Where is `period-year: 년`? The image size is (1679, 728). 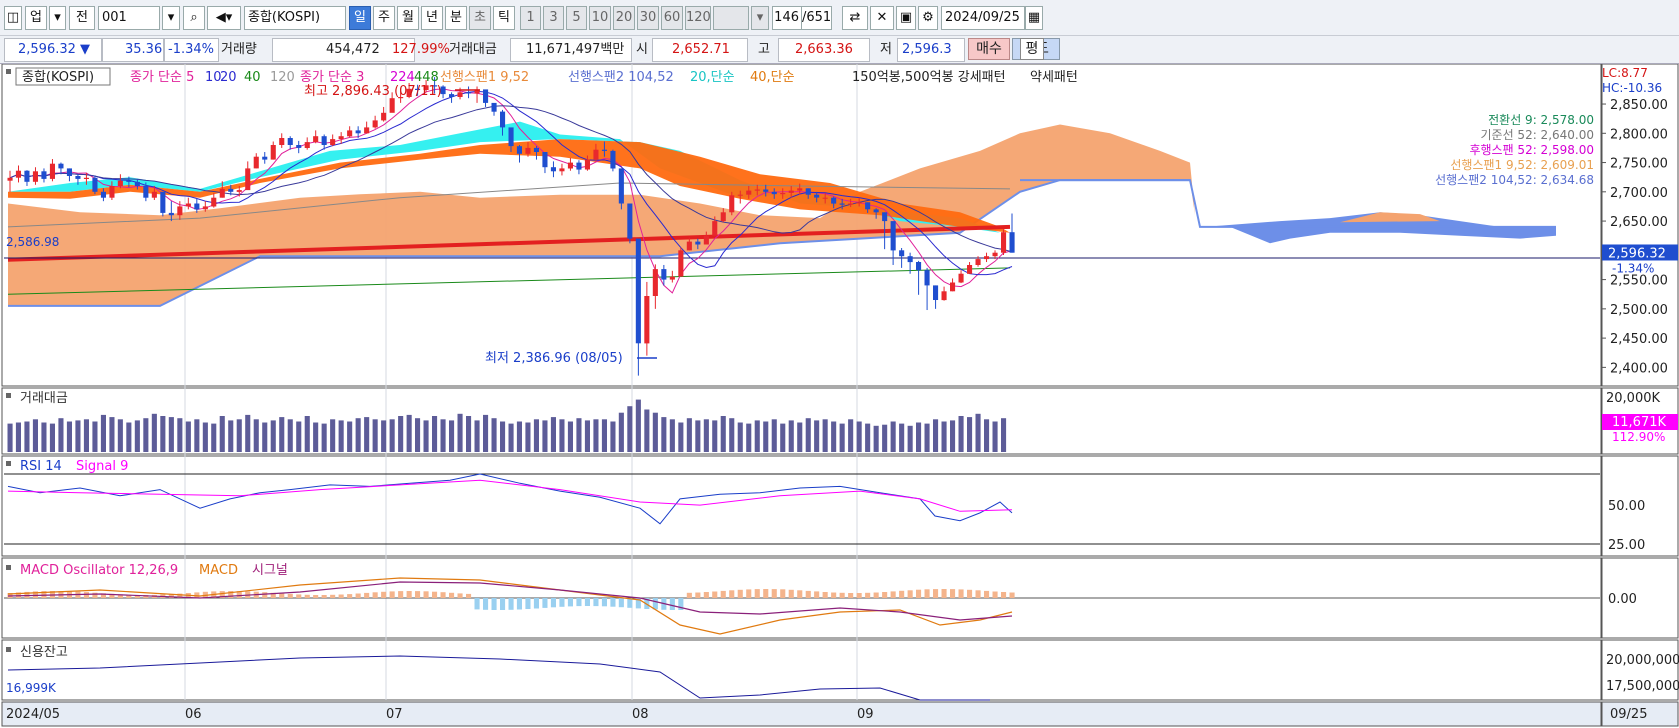 period-year: 년 is located at coordinates (432, 18).